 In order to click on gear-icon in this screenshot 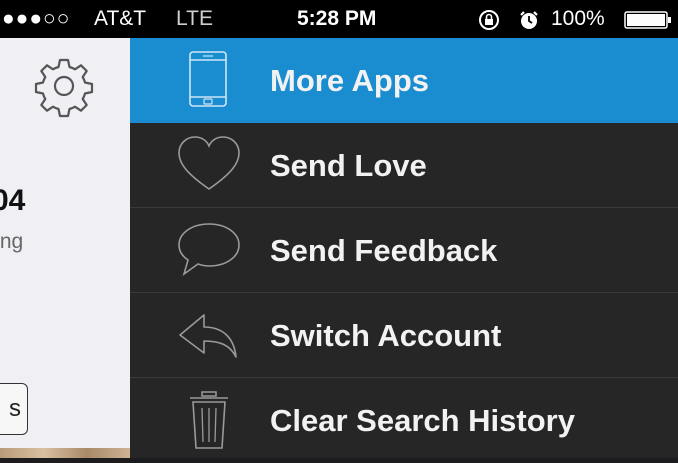, I will do `click(64, 86)`.